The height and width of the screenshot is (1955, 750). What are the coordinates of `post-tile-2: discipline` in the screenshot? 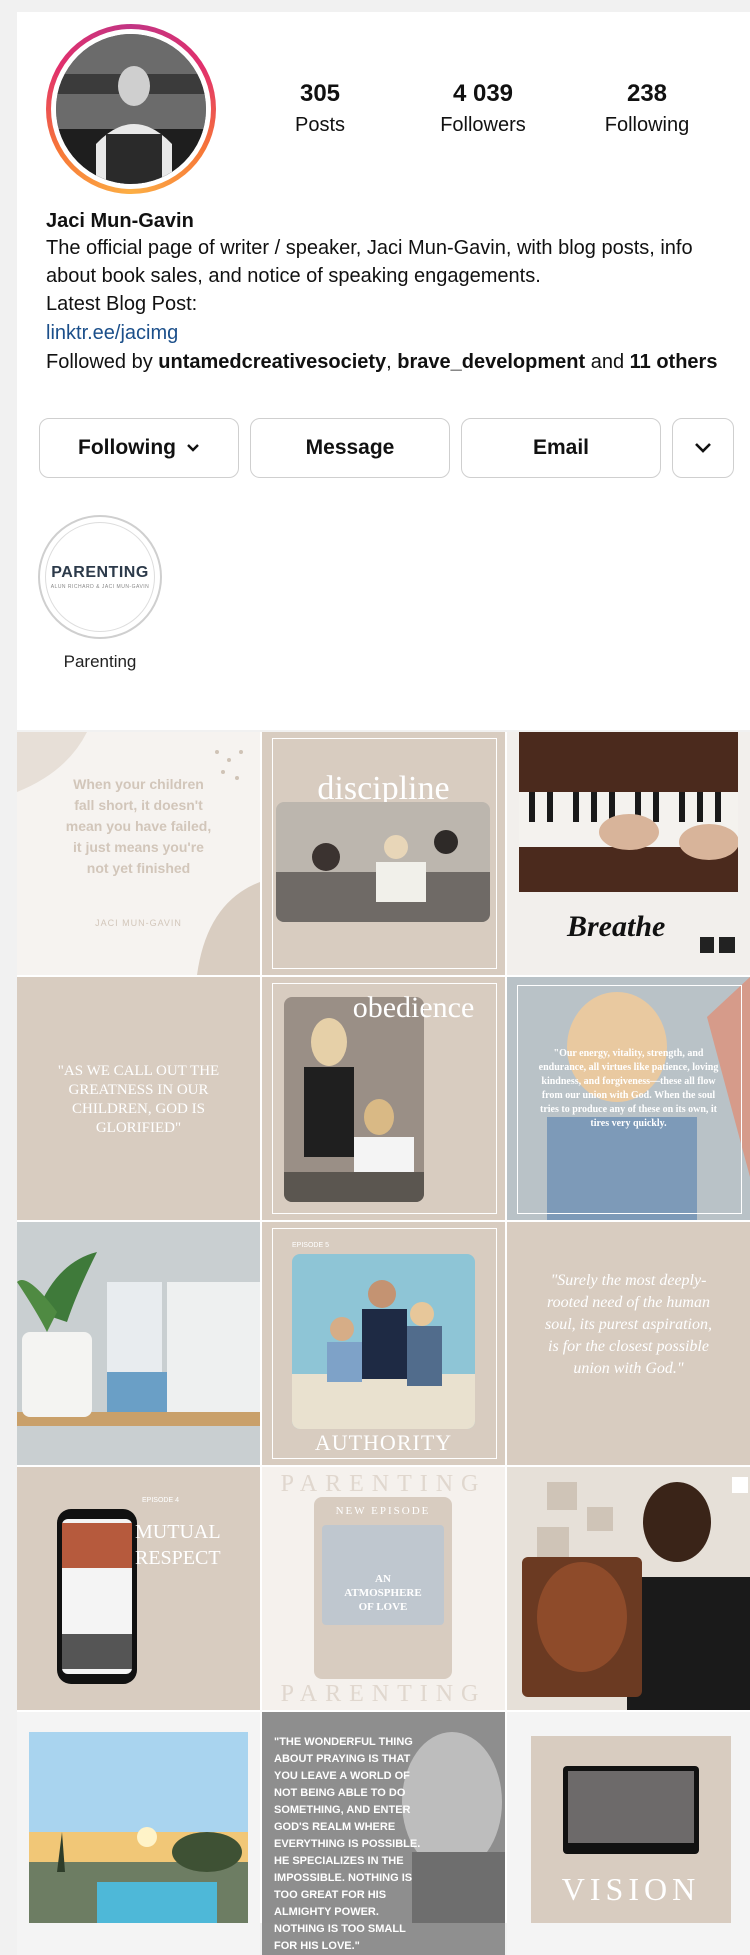 It's located at (383, 853).